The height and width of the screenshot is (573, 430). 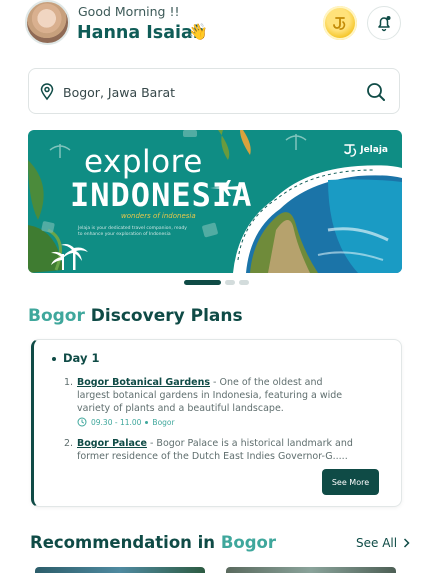 I want to click on wave-emoji: 👋, so click(x=198, y=31).